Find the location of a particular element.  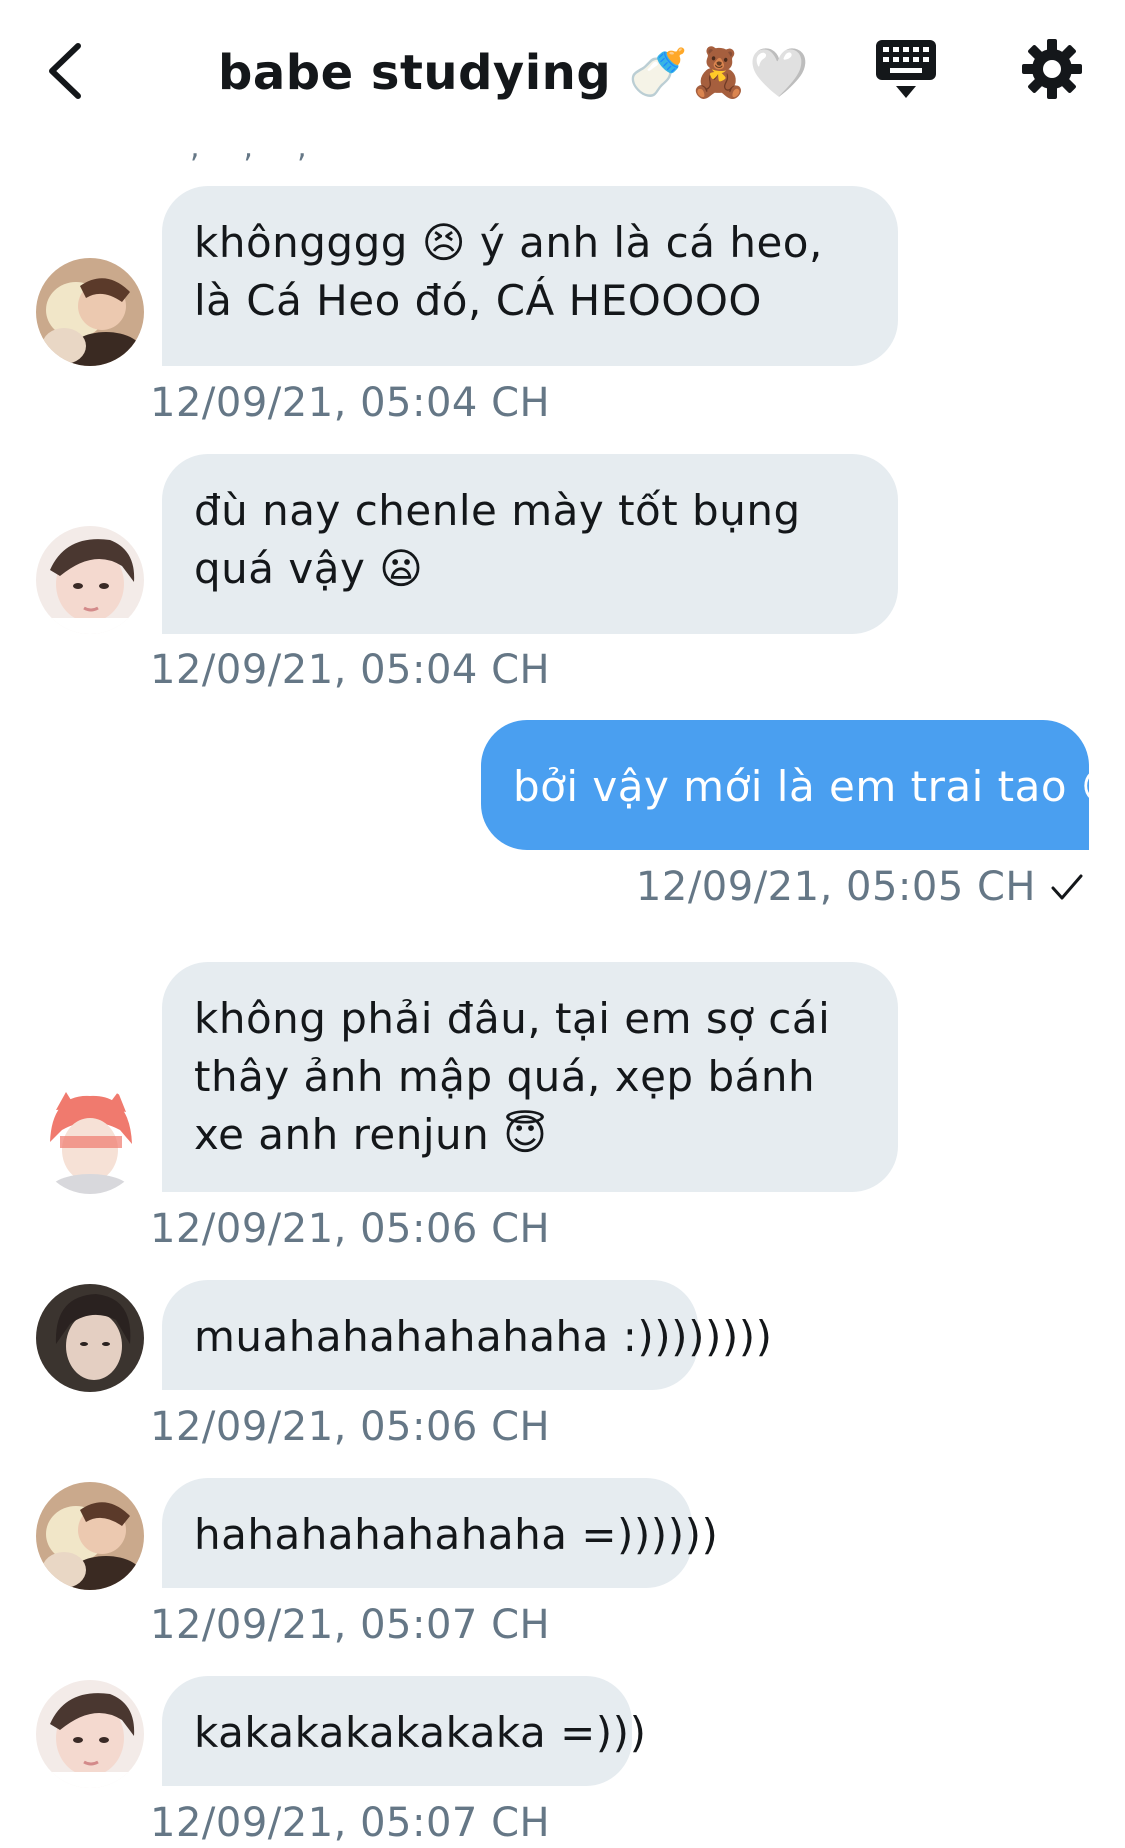

message-timestamp: 12/09/21, 05:05 CH is located at coordinates (835, 887).